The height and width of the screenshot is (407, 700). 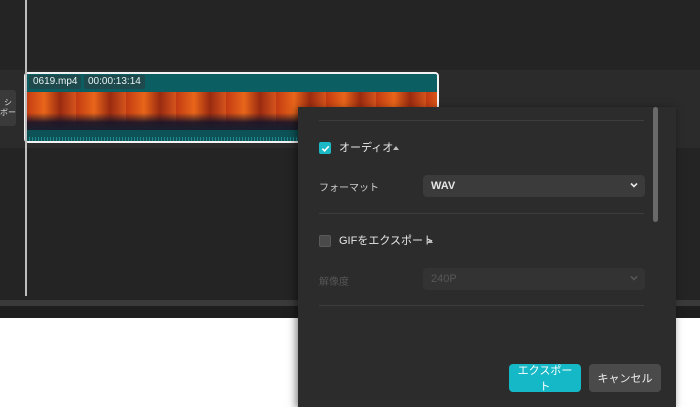 I want to click on resolution-label: 解像度, so click(x=334, y=282).